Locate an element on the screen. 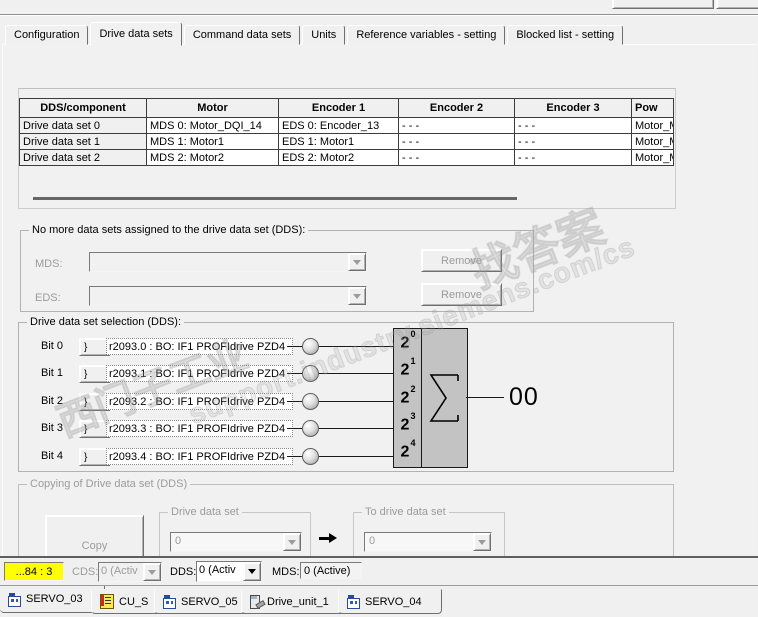 The height and width of the screenshot is (617, 758). copy-to-value: 0 is located at coordinates (372, 541).